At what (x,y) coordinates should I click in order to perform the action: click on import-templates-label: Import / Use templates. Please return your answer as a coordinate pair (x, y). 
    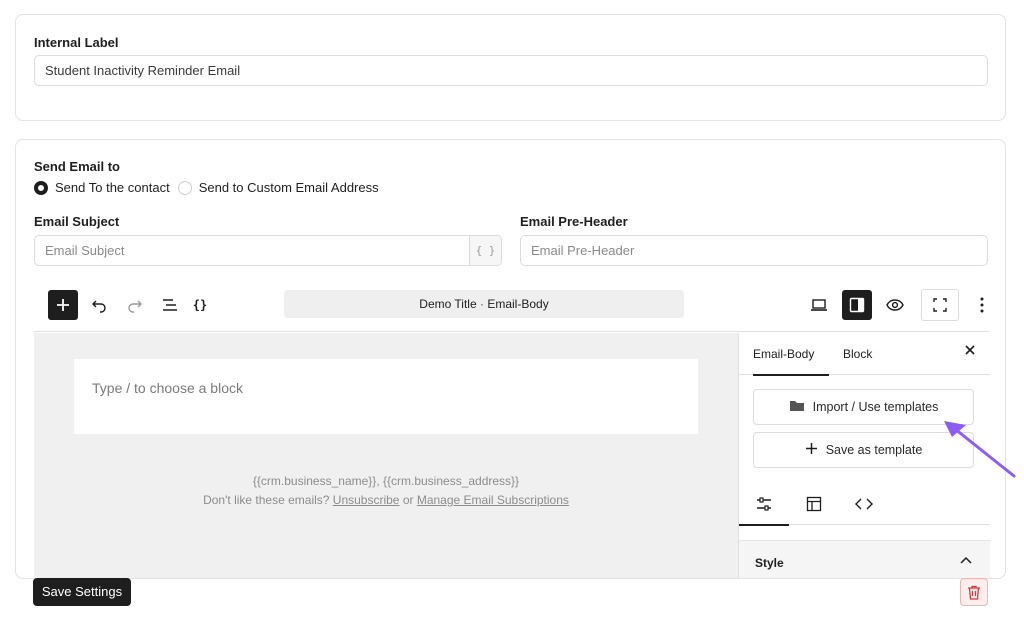
    Looking at the image, I should click on (875, 407).